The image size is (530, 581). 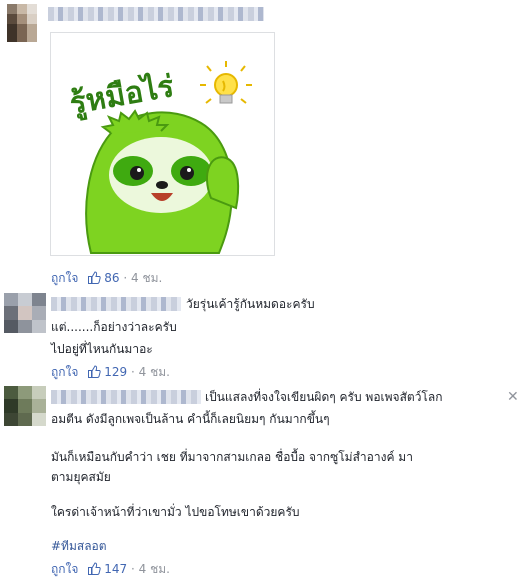 I want to click on sloth-sticker: รู้หมือไร่, so click(x=159, y=157).